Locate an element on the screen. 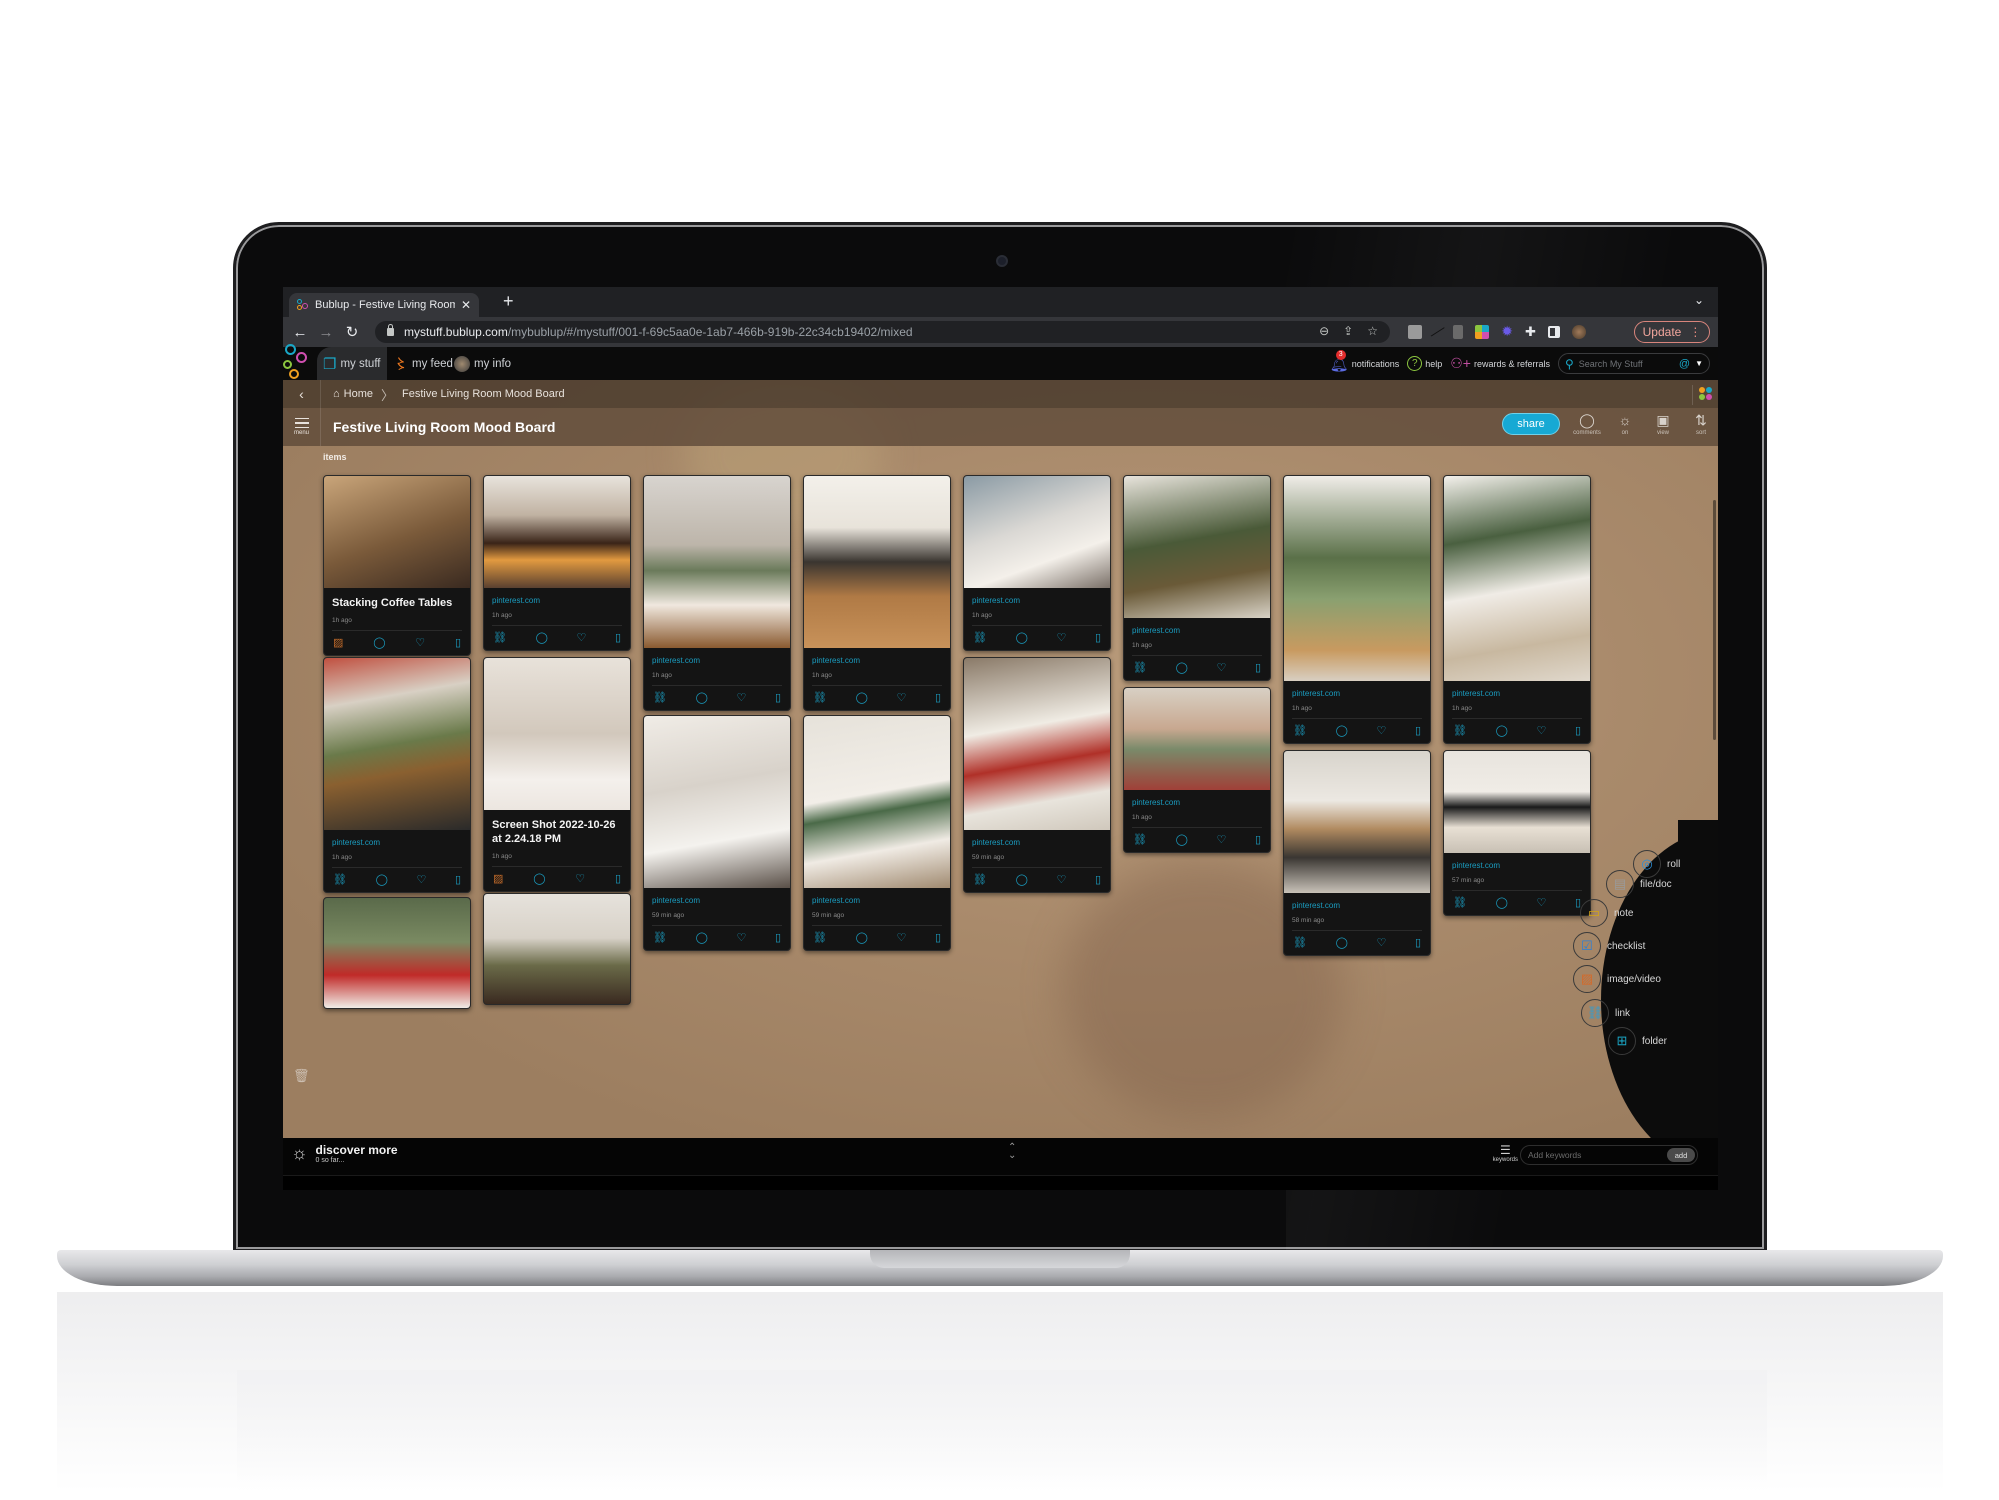 The image size is (1999, 1500). share-page-icon: ⇪ is located at coordinates (1348, 331).